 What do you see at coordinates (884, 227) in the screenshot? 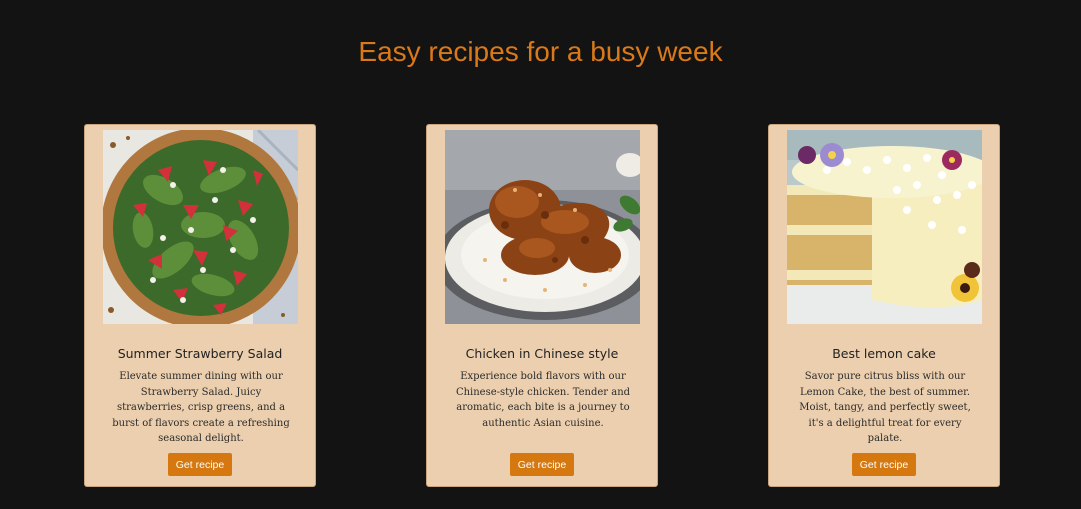
I see `lemon-cake-image` at bounding box center [884, 227].